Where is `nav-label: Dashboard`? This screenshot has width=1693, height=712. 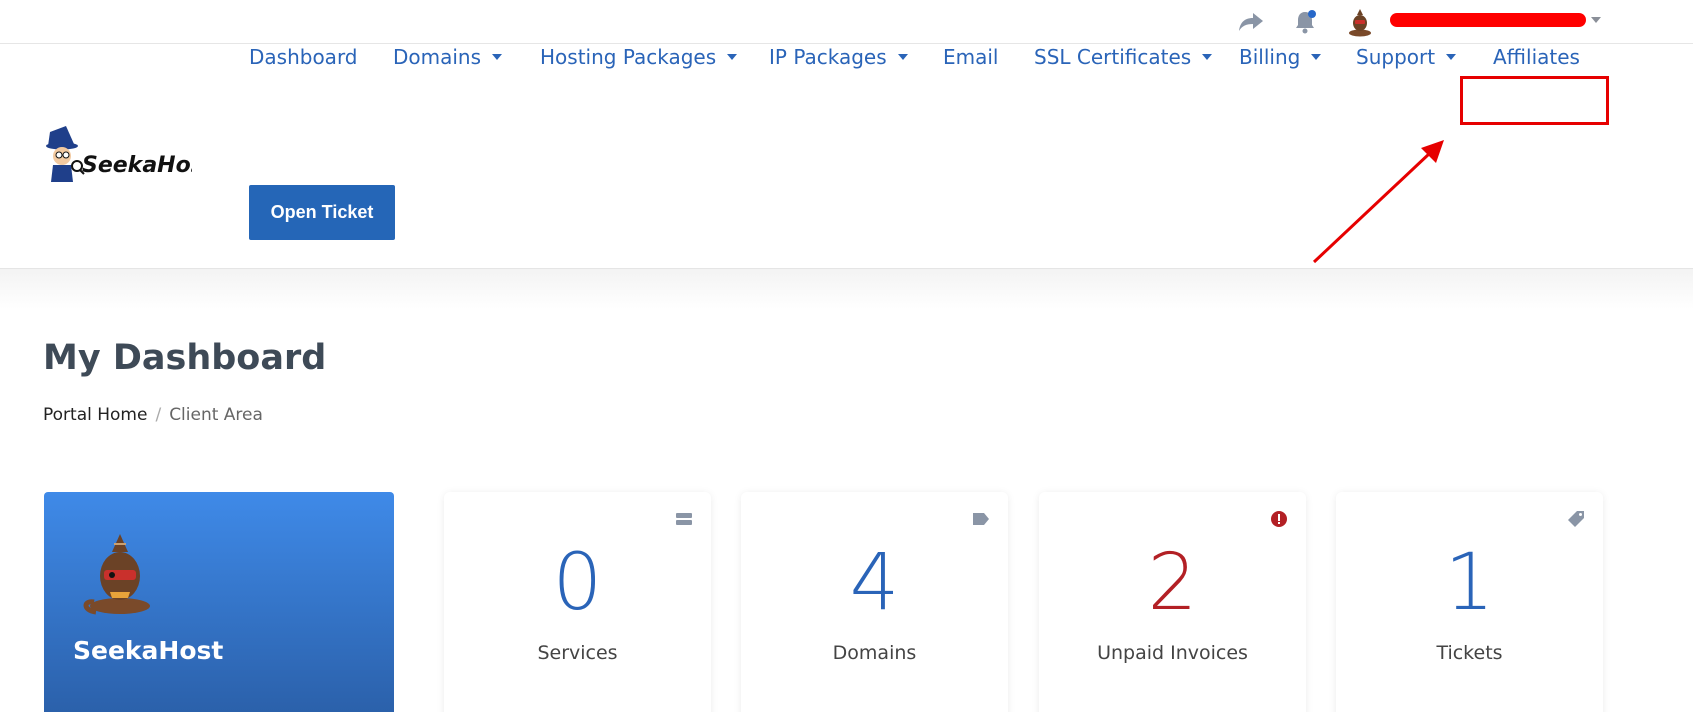 nav-label: Dashboard is located at coordinates (303, 57).